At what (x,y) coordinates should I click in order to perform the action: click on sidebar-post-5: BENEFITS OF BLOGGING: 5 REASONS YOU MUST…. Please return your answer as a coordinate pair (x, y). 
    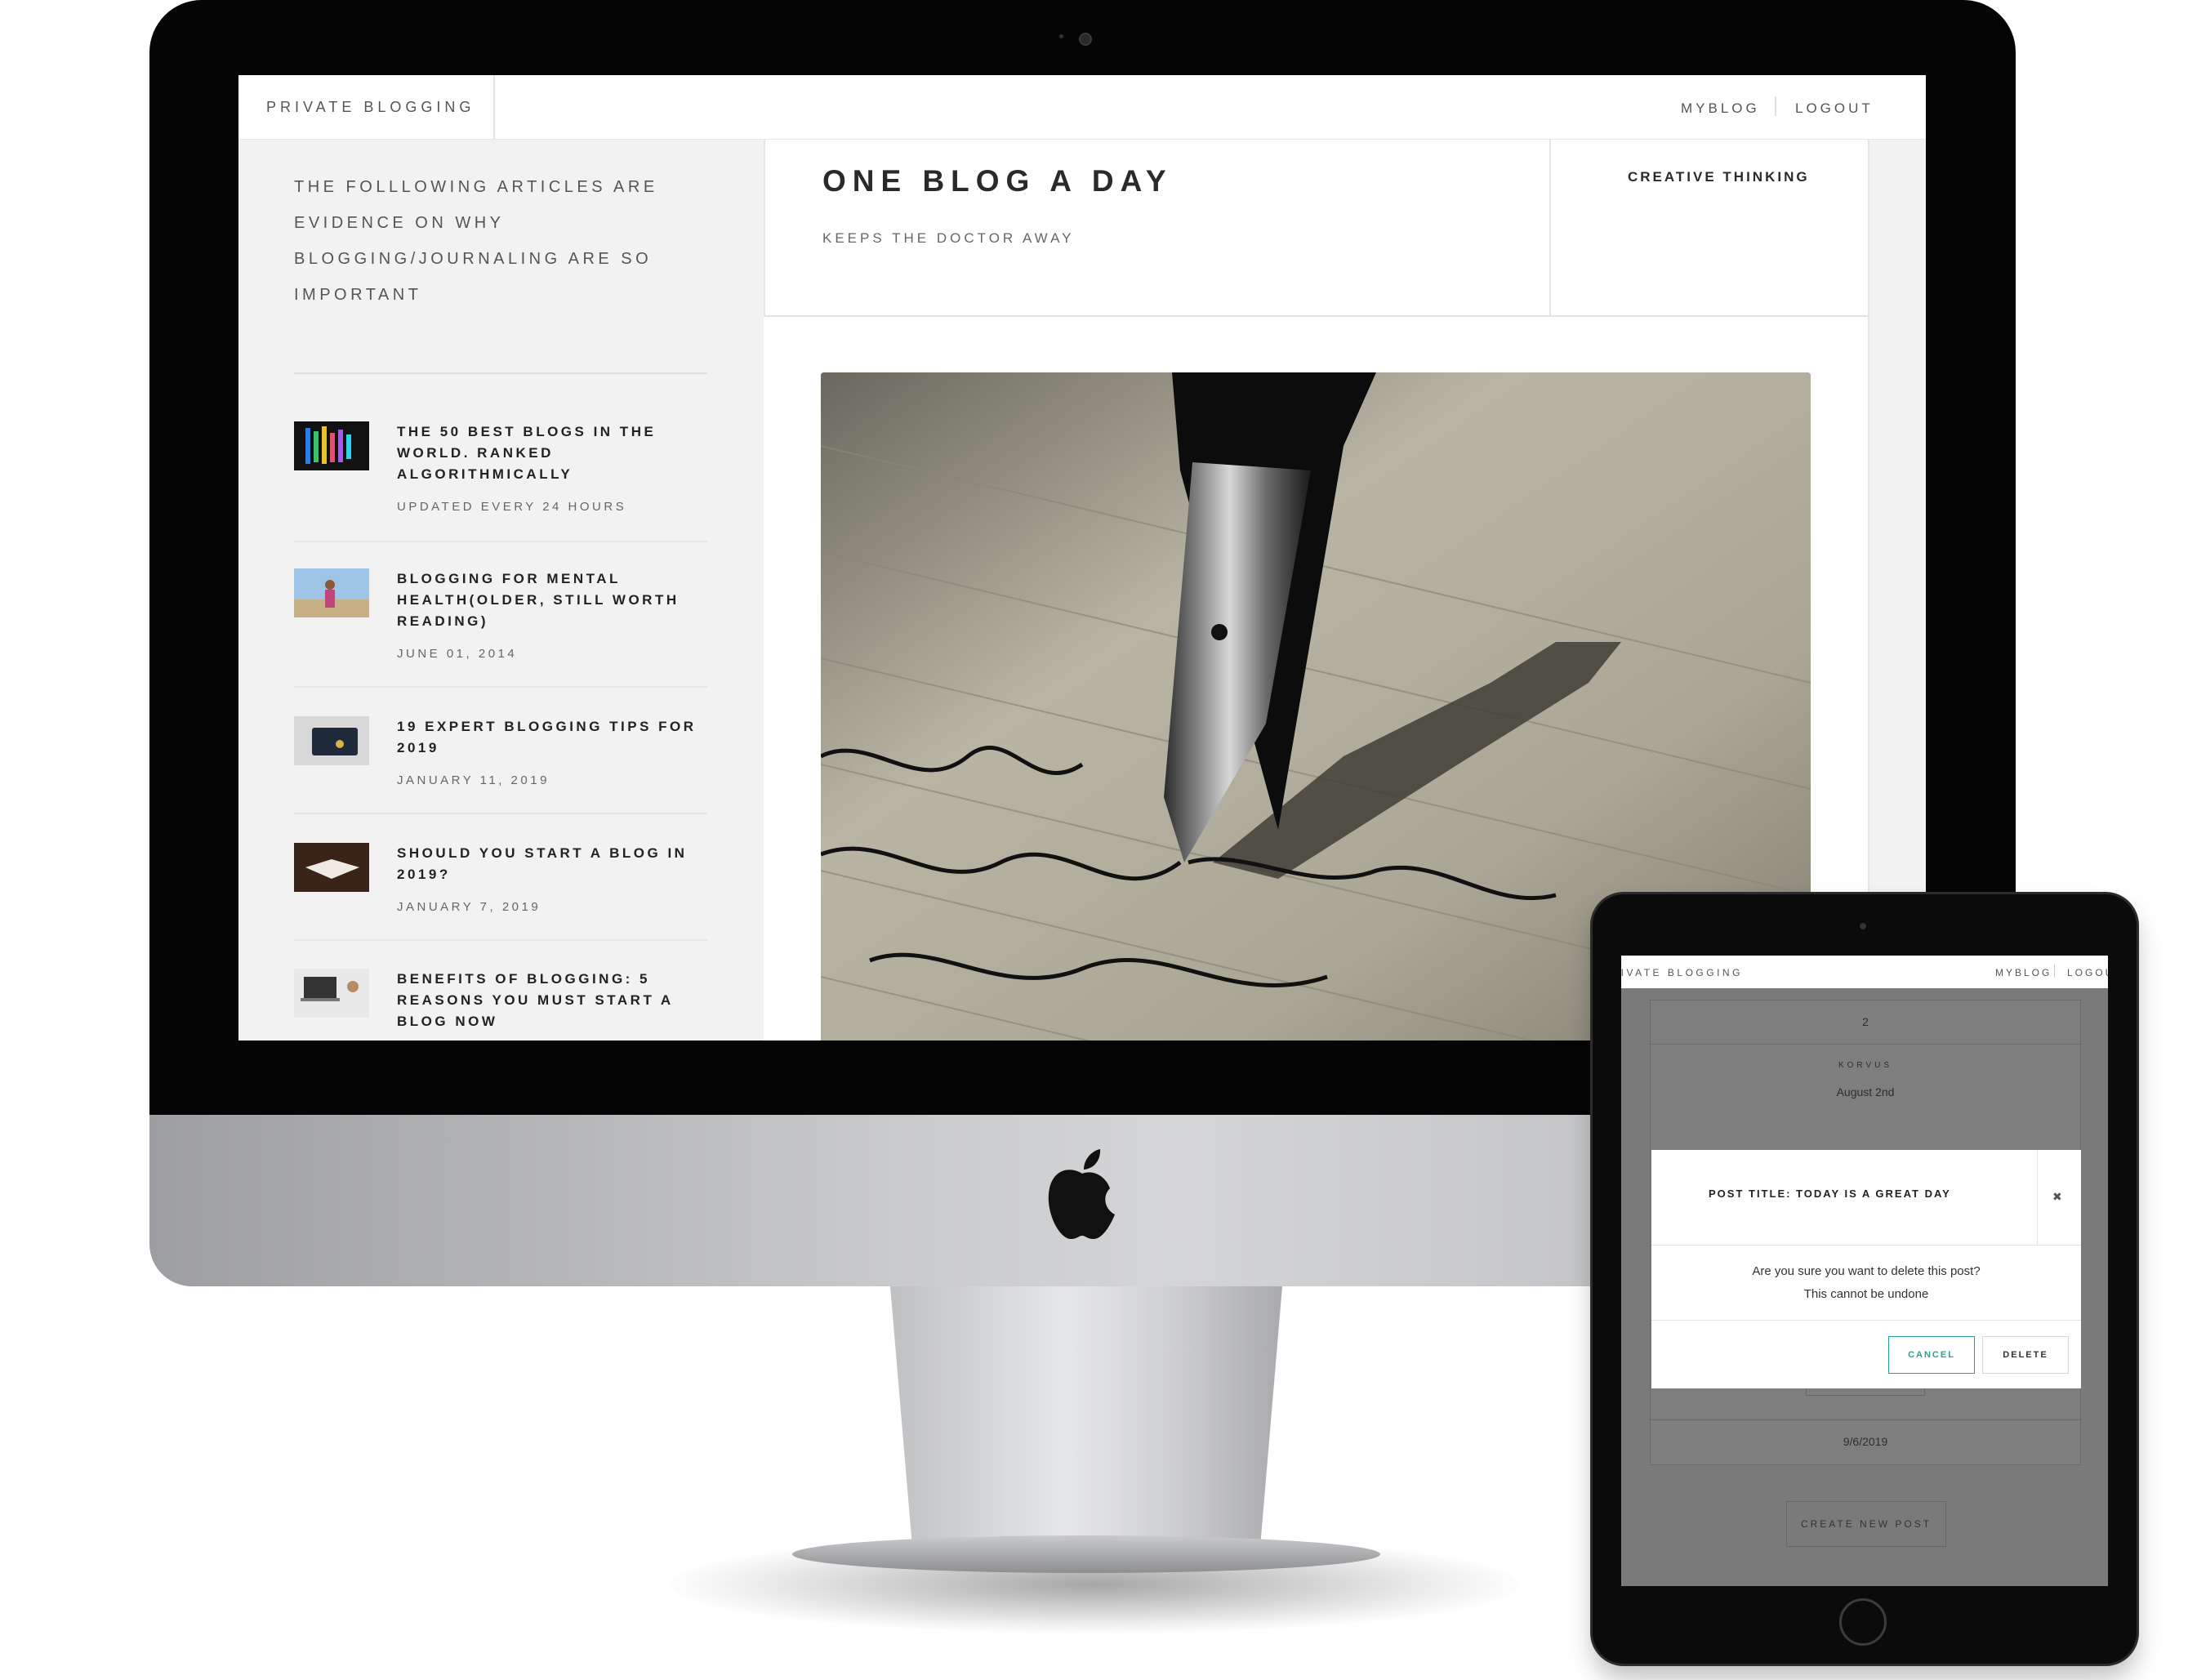
    Looking at the image, I should click on (501, 1005).